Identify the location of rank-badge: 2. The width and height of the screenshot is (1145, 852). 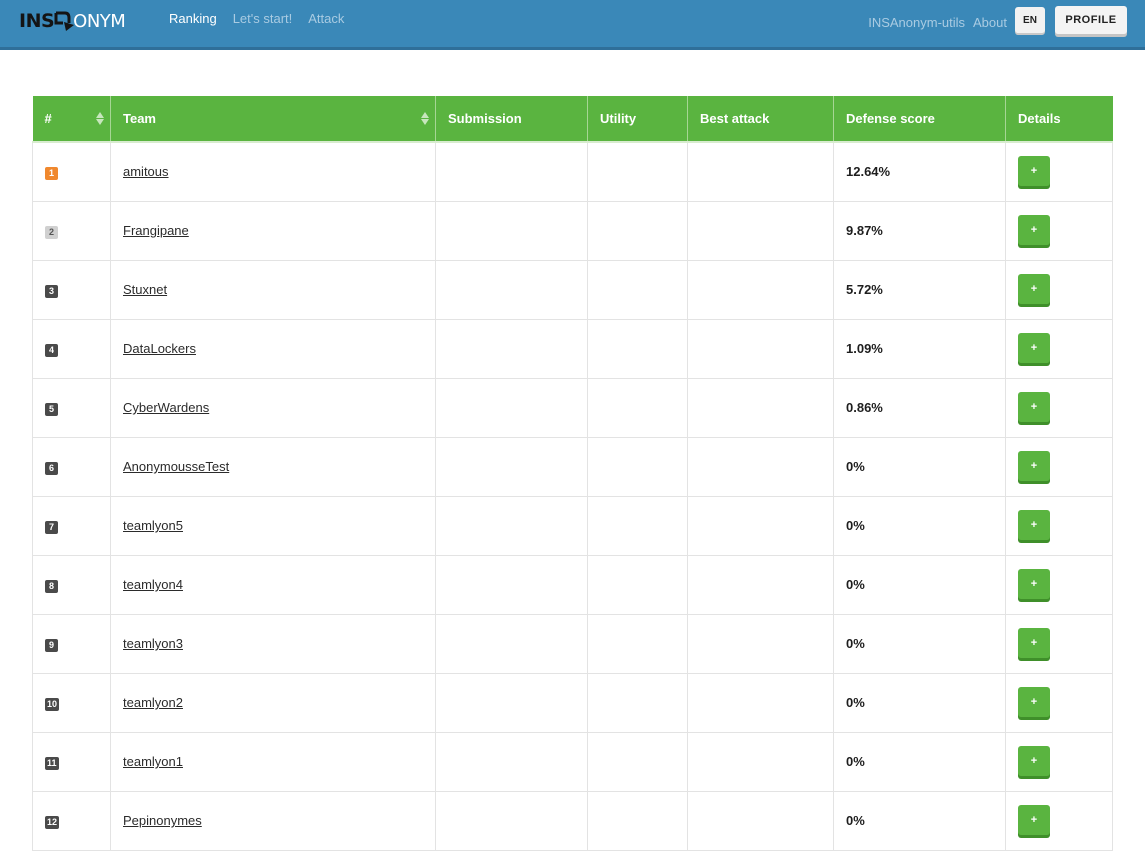
(51, 232).